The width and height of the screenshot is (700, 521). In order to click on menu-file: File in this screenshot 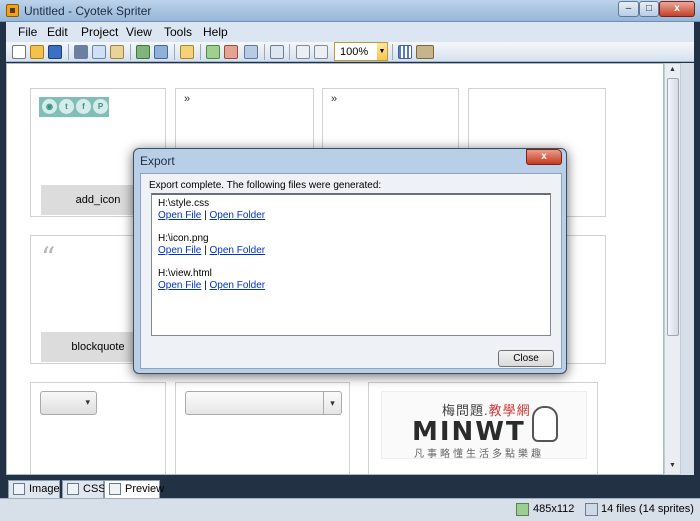, I will do `click(27, 32)`.